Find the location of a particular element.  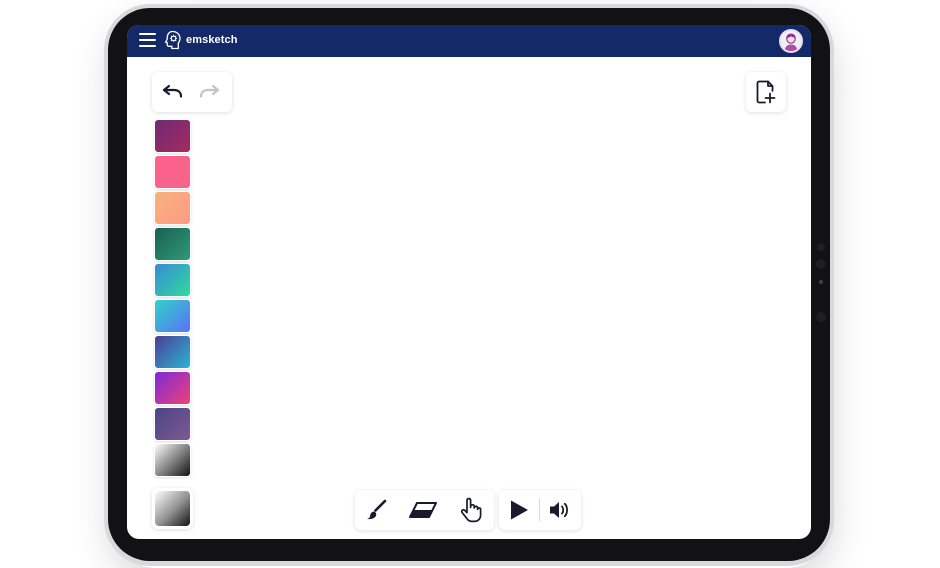

new-page-button is located at coordinates (766, 92).